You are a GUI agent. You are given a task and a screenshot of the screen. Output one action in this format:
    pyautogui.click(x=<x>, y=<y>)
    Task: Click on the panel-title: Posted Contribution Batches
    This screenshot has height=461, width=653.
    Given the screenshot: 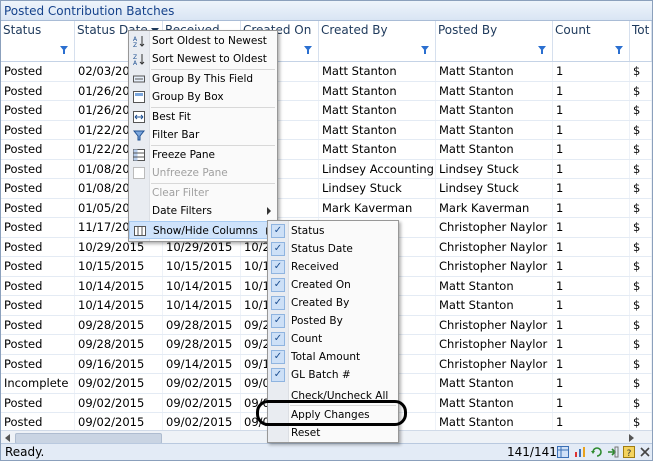 What is the action you would take?
    pyautogui.click(x=326, y=11)
    